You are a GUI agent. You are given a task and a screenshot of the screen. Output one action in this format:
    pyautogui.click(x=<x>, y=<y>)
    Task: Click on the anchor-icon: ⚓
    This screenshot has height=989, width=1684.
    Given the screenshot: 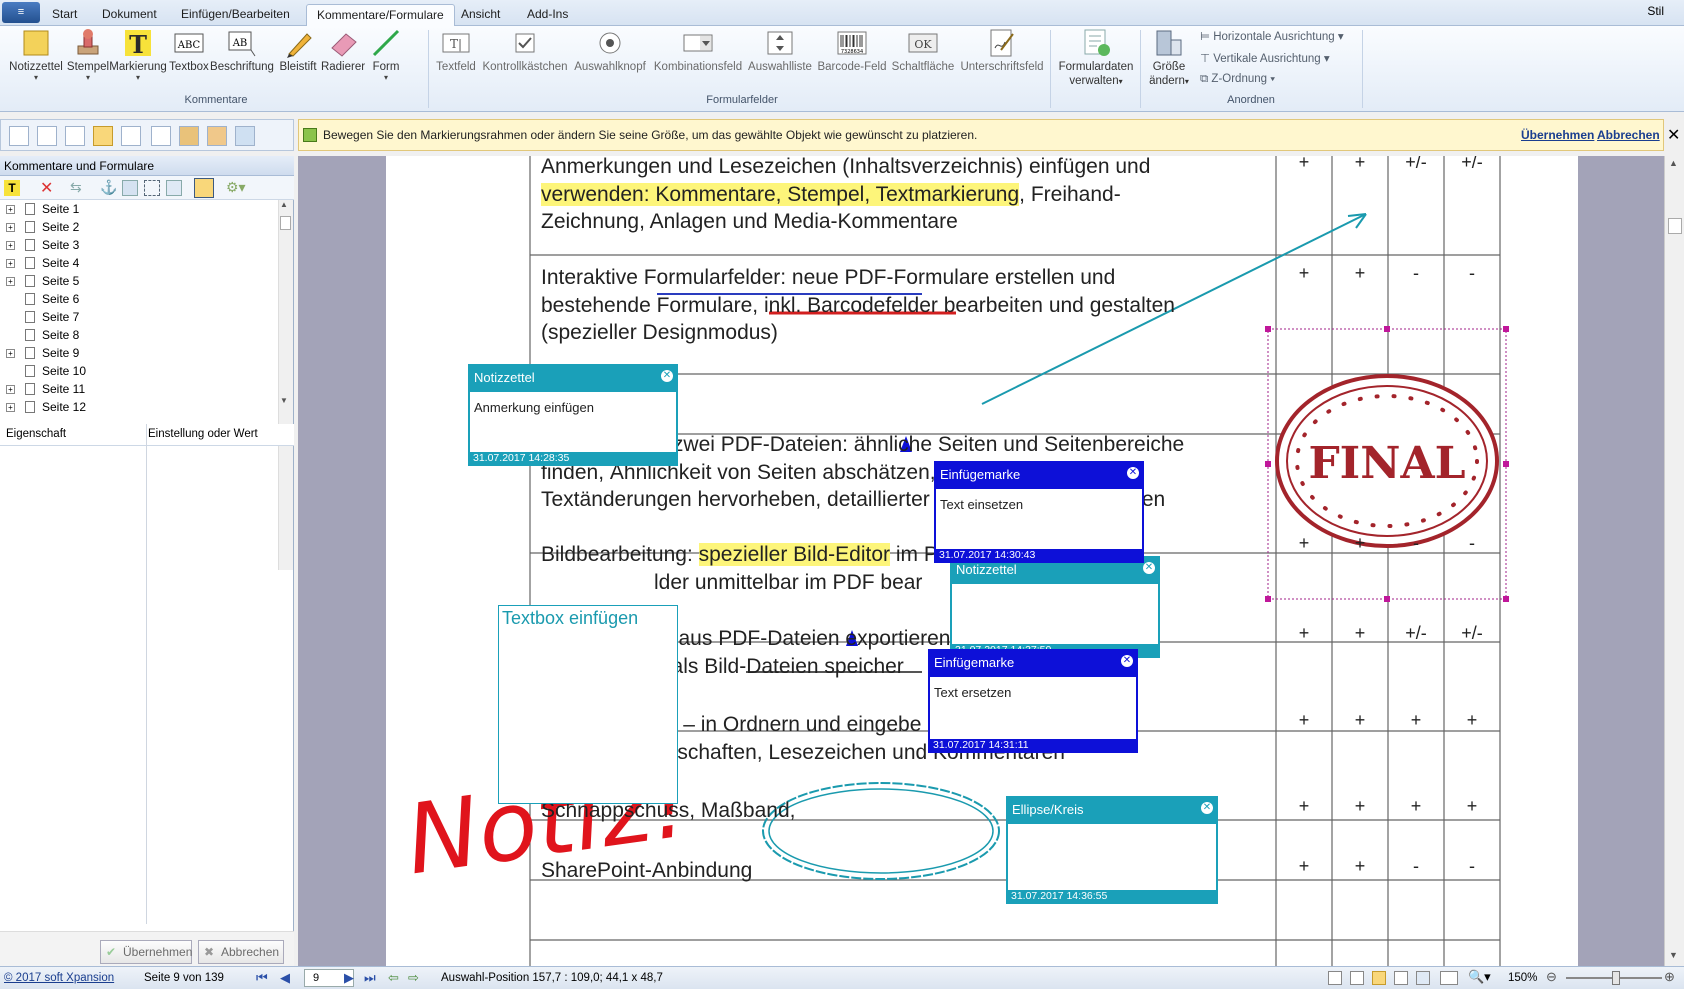 What is the action you would take?
    pyautogui.click(x=108, y=187)
    